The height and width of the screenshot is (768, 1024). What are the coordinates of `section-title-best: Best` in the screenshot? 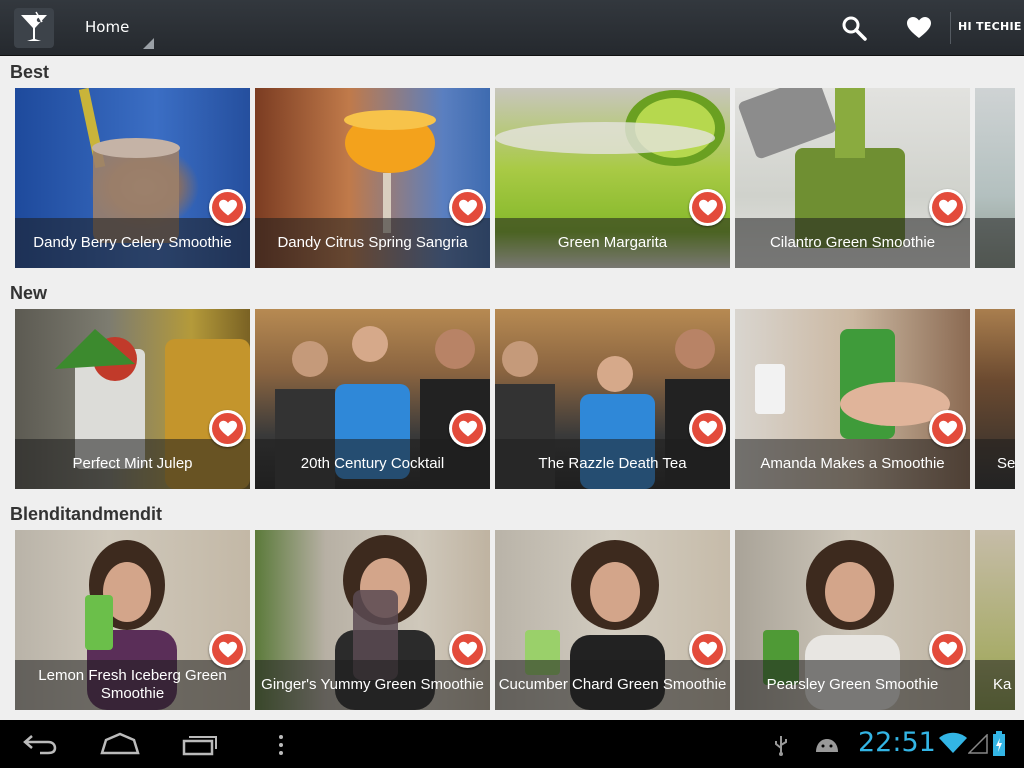 It's located at (30, 72).